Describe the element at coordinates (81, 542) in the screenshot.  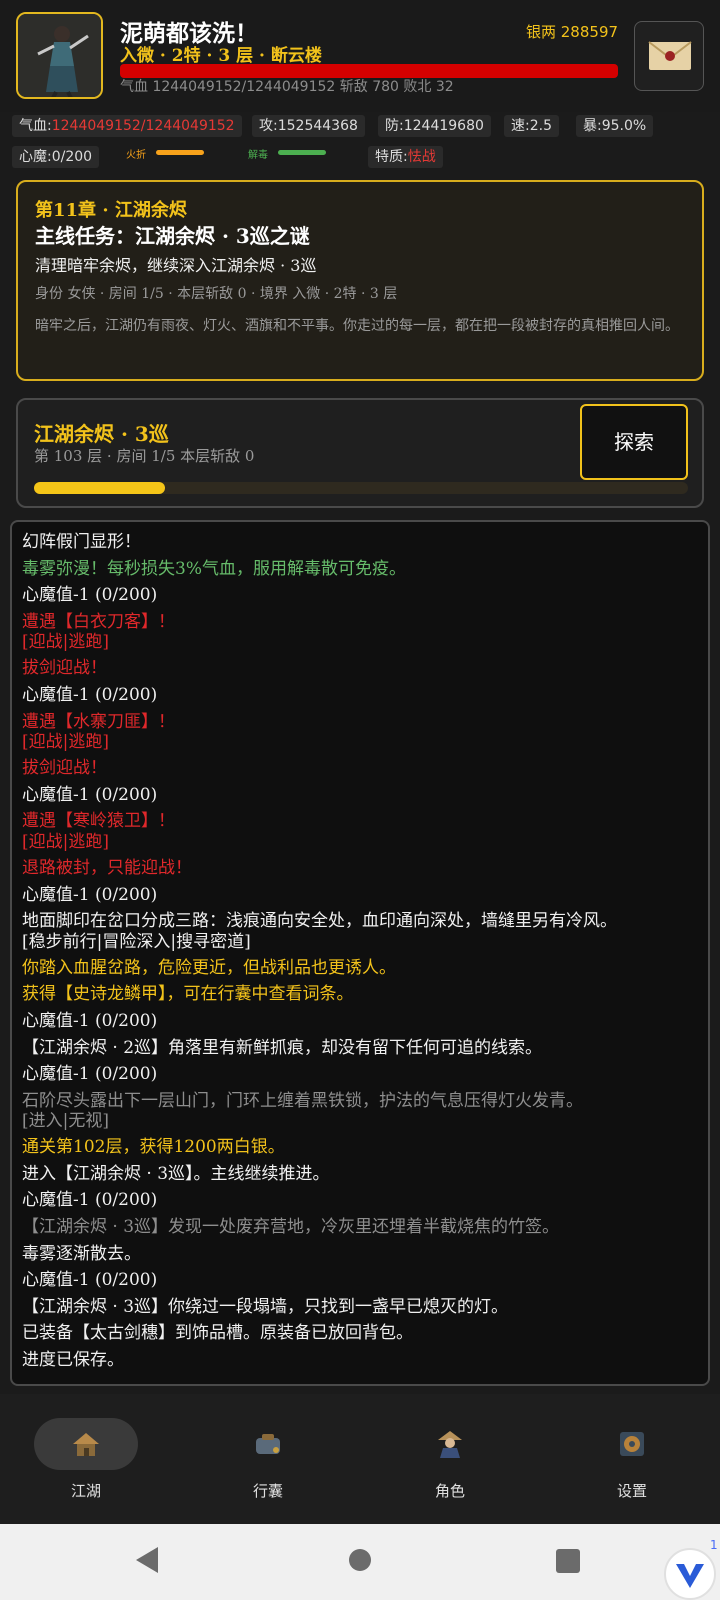
I see `log-entry: 幻阵假门显形！` at that location.